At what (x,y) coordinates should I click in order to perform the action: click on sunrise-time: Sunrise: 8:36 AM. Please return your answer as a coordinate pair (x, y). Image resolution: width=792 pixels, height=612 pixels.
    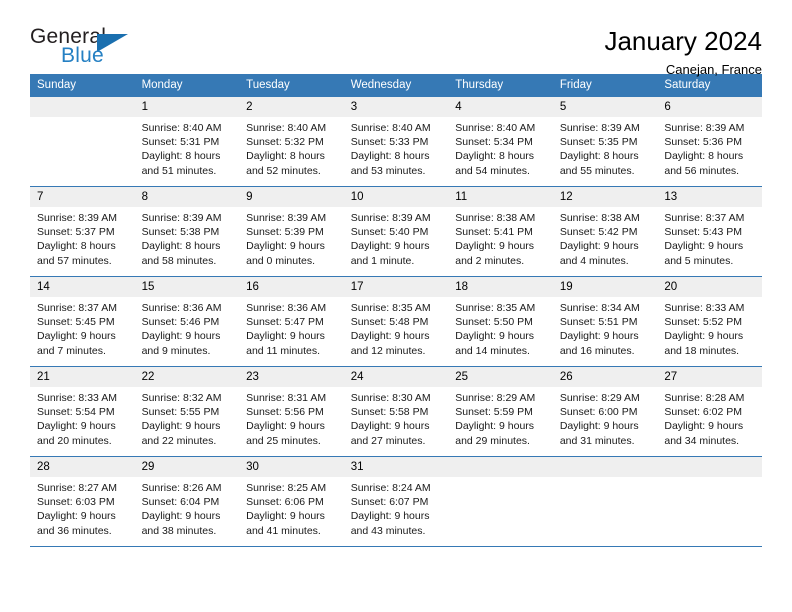
    Looking at the image, I should click on (286, 308).